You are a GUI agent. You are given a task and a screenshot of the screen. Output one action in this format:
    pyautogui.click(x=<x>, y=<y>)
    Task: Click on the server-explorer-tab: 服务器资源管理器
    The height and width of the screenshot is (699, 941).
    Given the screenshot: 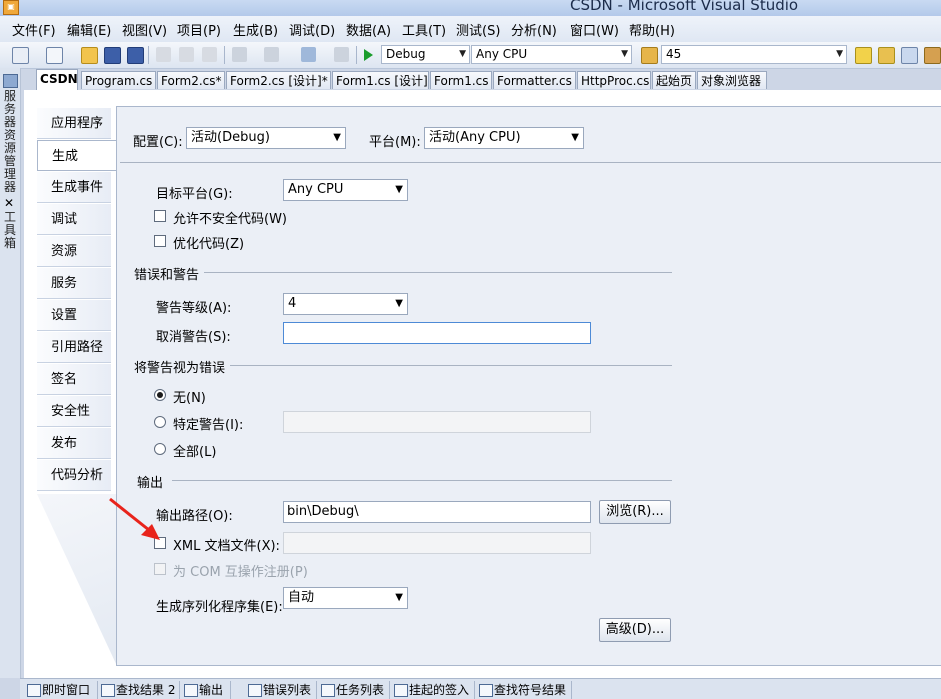 What is the action you would take?
    pyautogui.click(x=10, y=141)
    